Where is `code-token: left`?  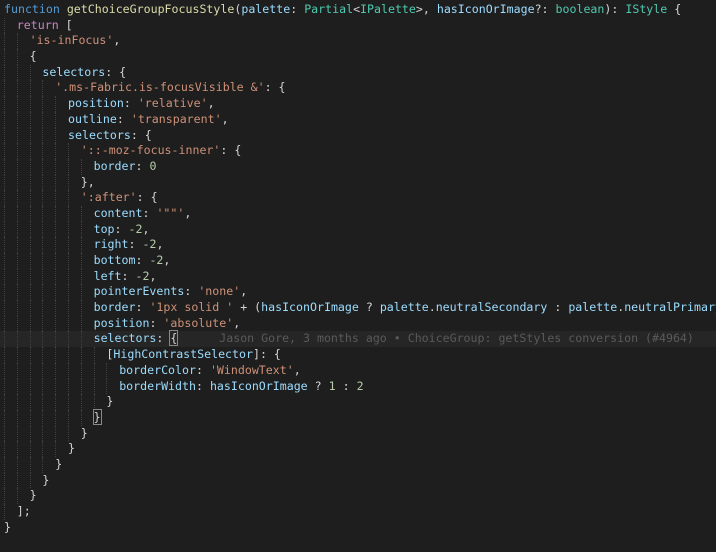 code-token: left is located at coordinates (107, 275).